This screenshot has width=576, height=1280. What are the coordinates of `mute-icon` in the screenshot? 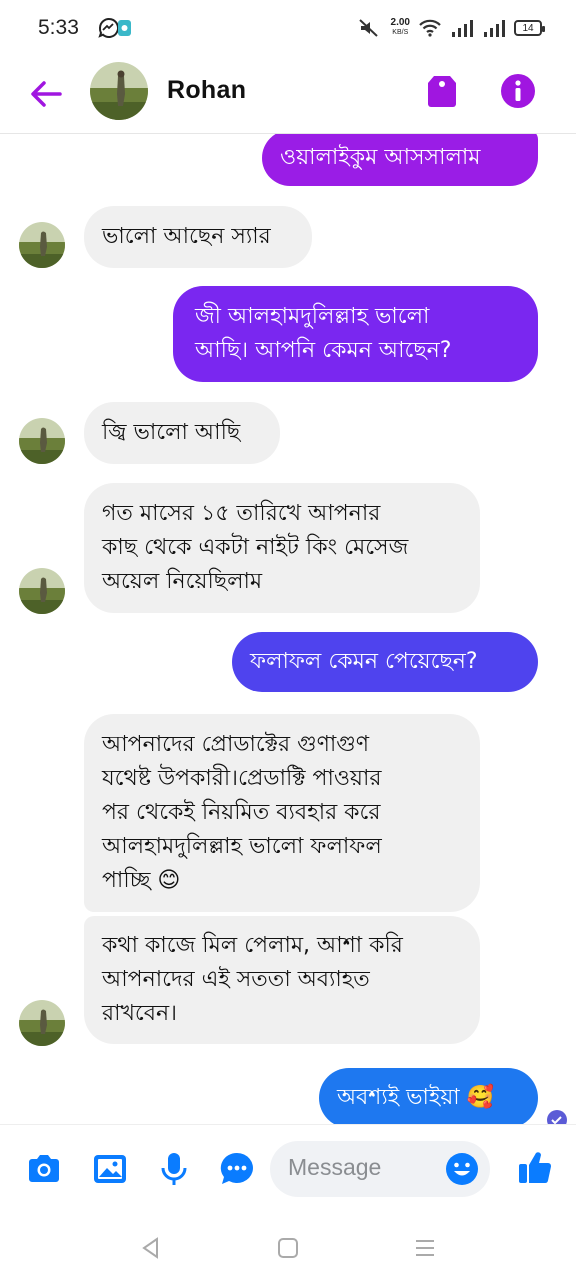 It's located at (368, 28).